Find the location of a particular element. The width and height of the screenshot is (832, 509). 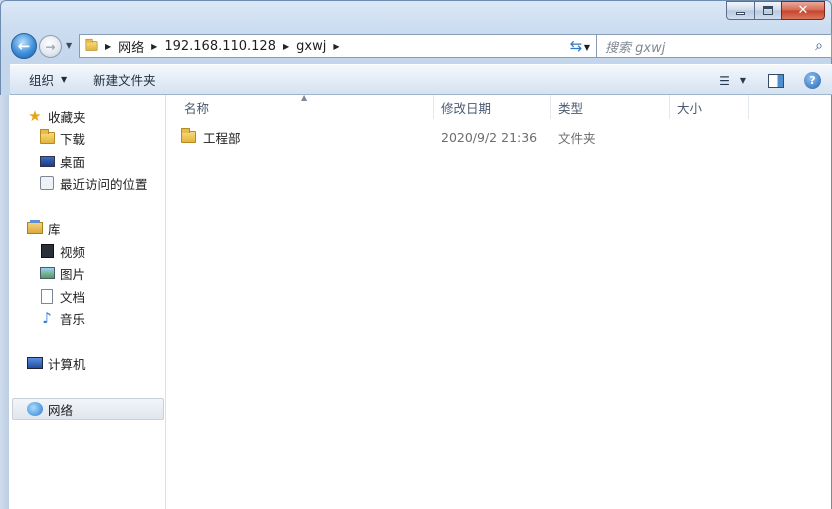

sidebar-item-computer: 计算机 is located at coordinates (56, 363).